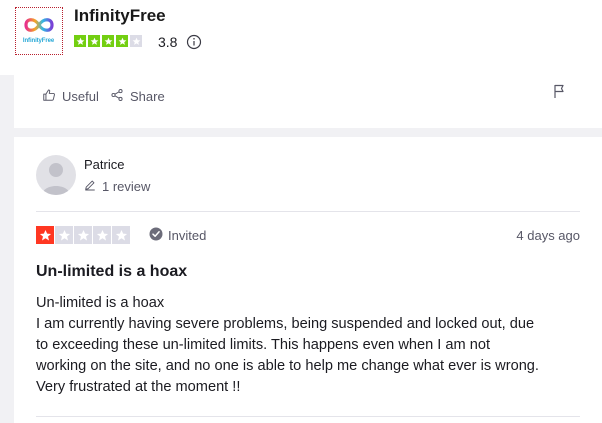  What do you see at coordinates (80, 96) in the screenshot?
I see `useful-label: Useful` at bounding box center [80, 96].